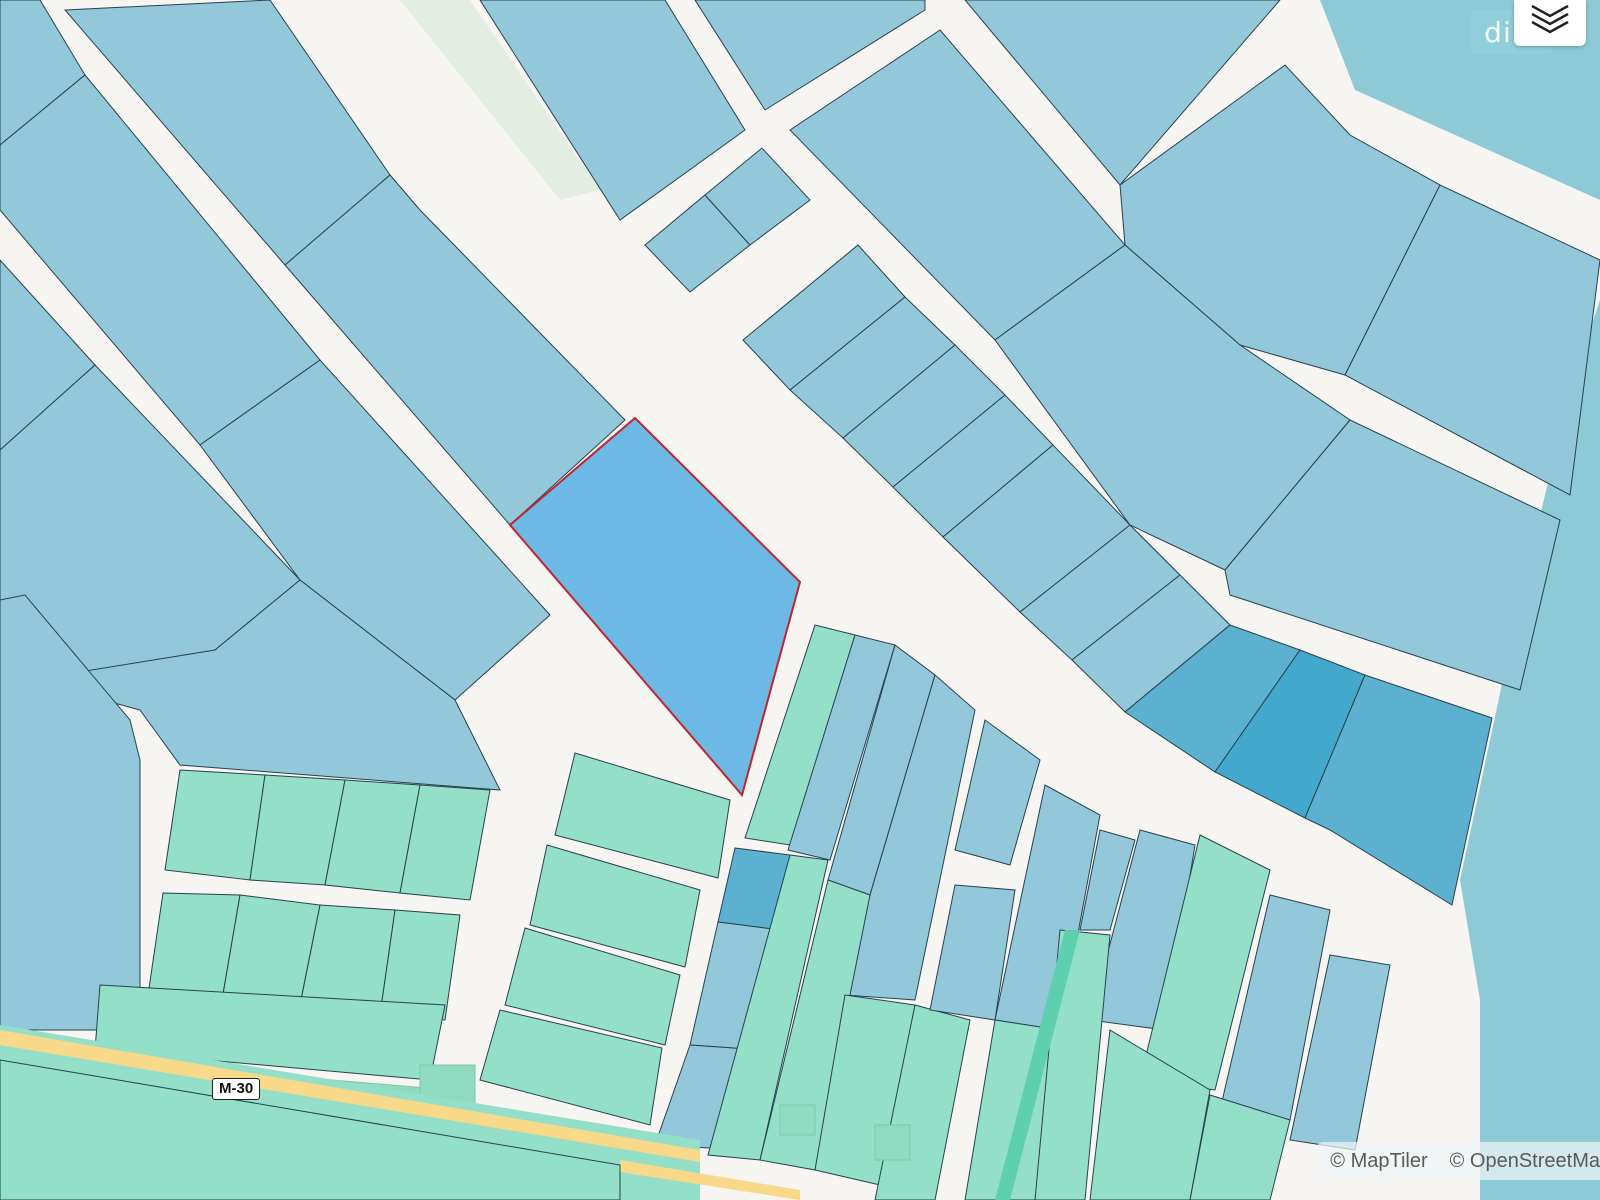 The width and height of the screenshot is (1600, 1200). I want to click on map-attribution: © MapTiler © OpenStreetMa, so click(1458, 1161).